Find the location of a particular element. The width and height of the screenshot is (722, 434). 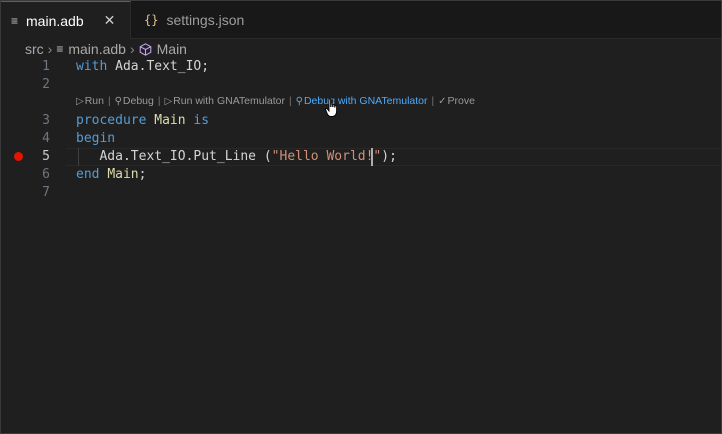

hand-pointer-icon is located at coordinates (332, 110).